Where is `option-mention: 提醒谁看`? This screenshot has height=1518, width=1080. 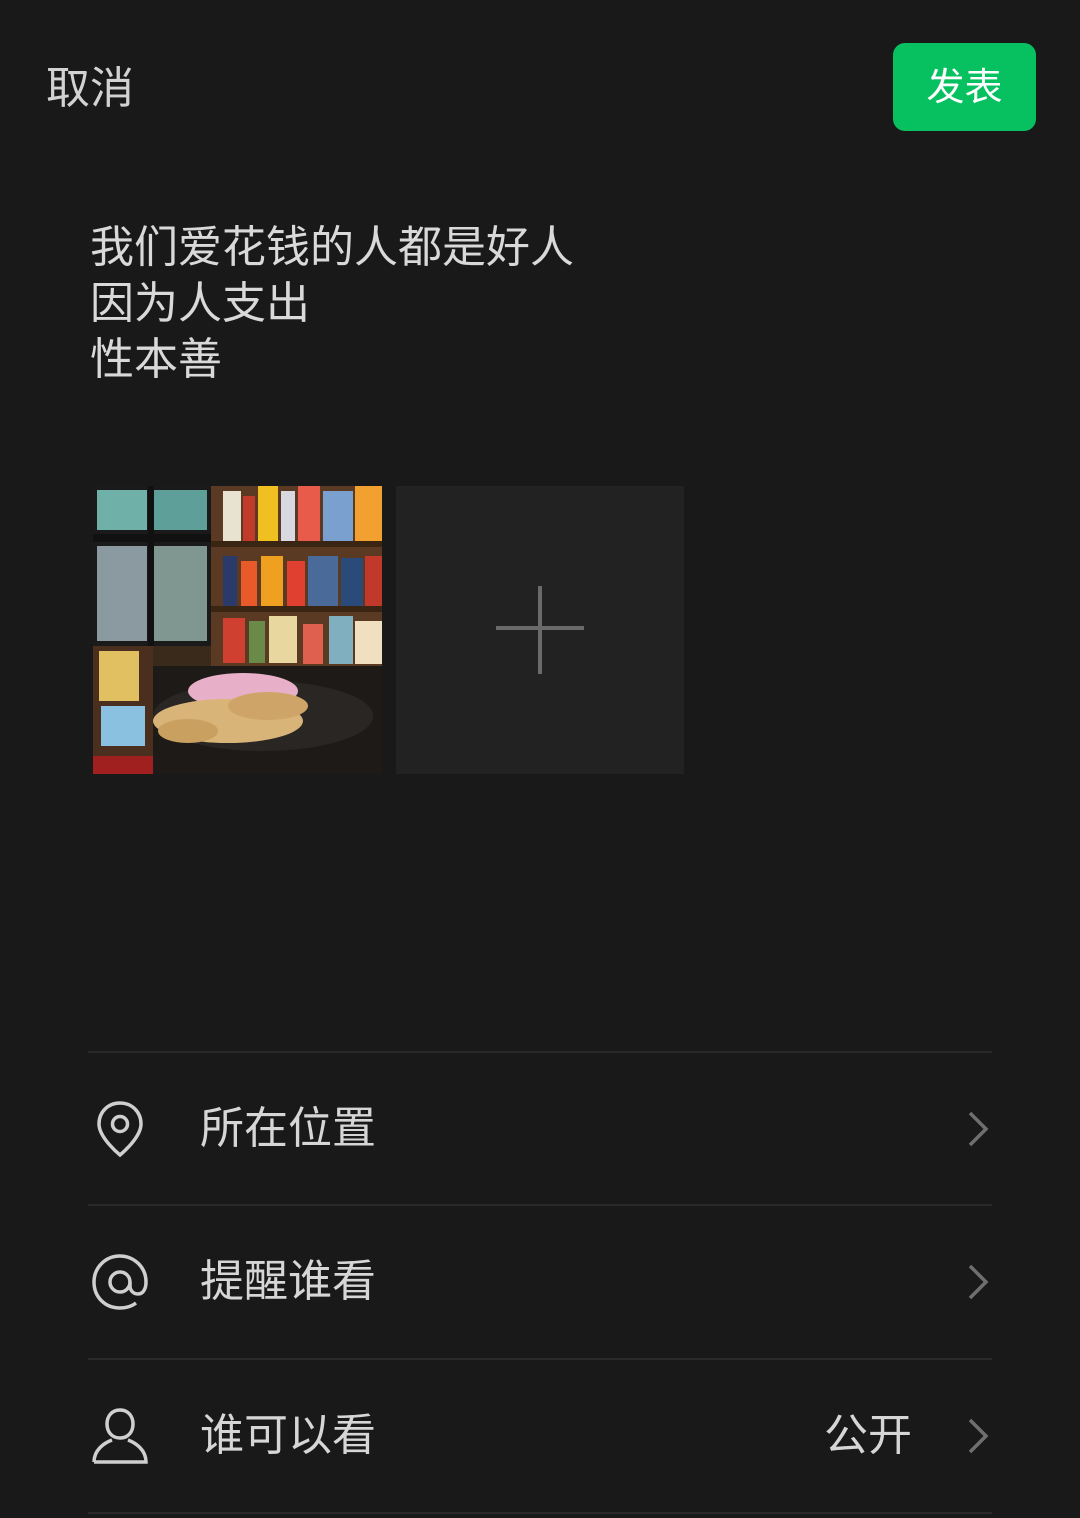 option-mention: 提醒谁看 is located at coordinates (540, 1282).